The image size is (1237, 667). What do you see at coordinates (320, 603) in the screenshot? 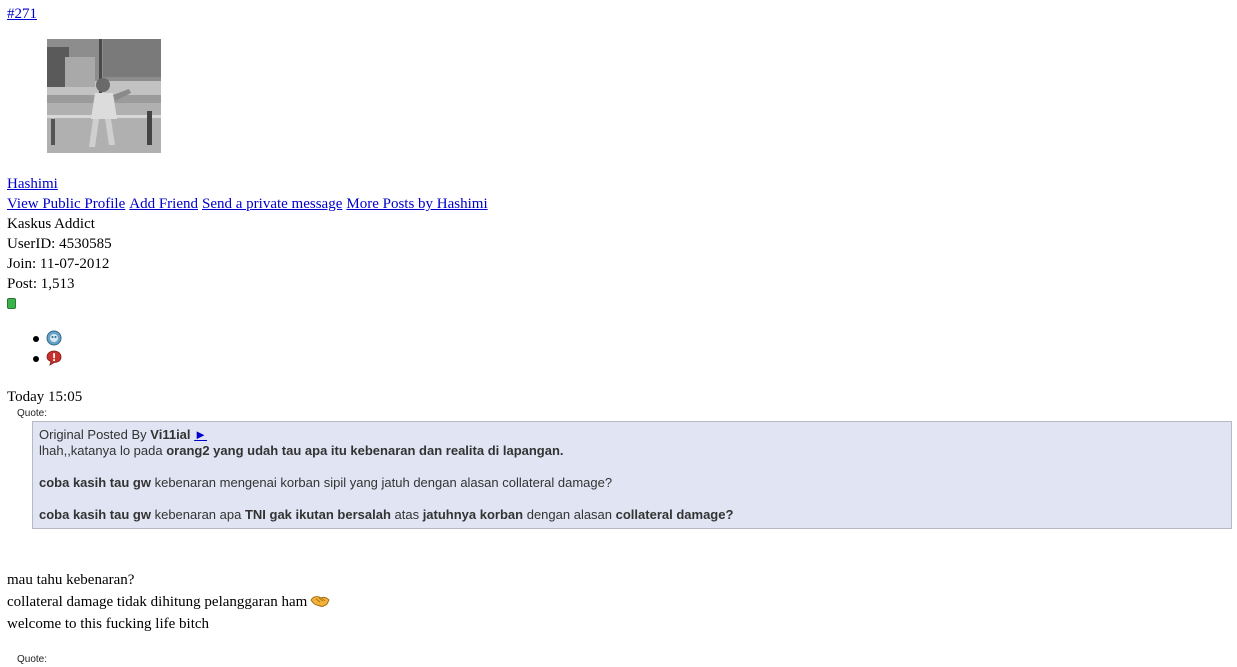
I see `handshake-emoticon-icon` at bounding box center [320, 603].